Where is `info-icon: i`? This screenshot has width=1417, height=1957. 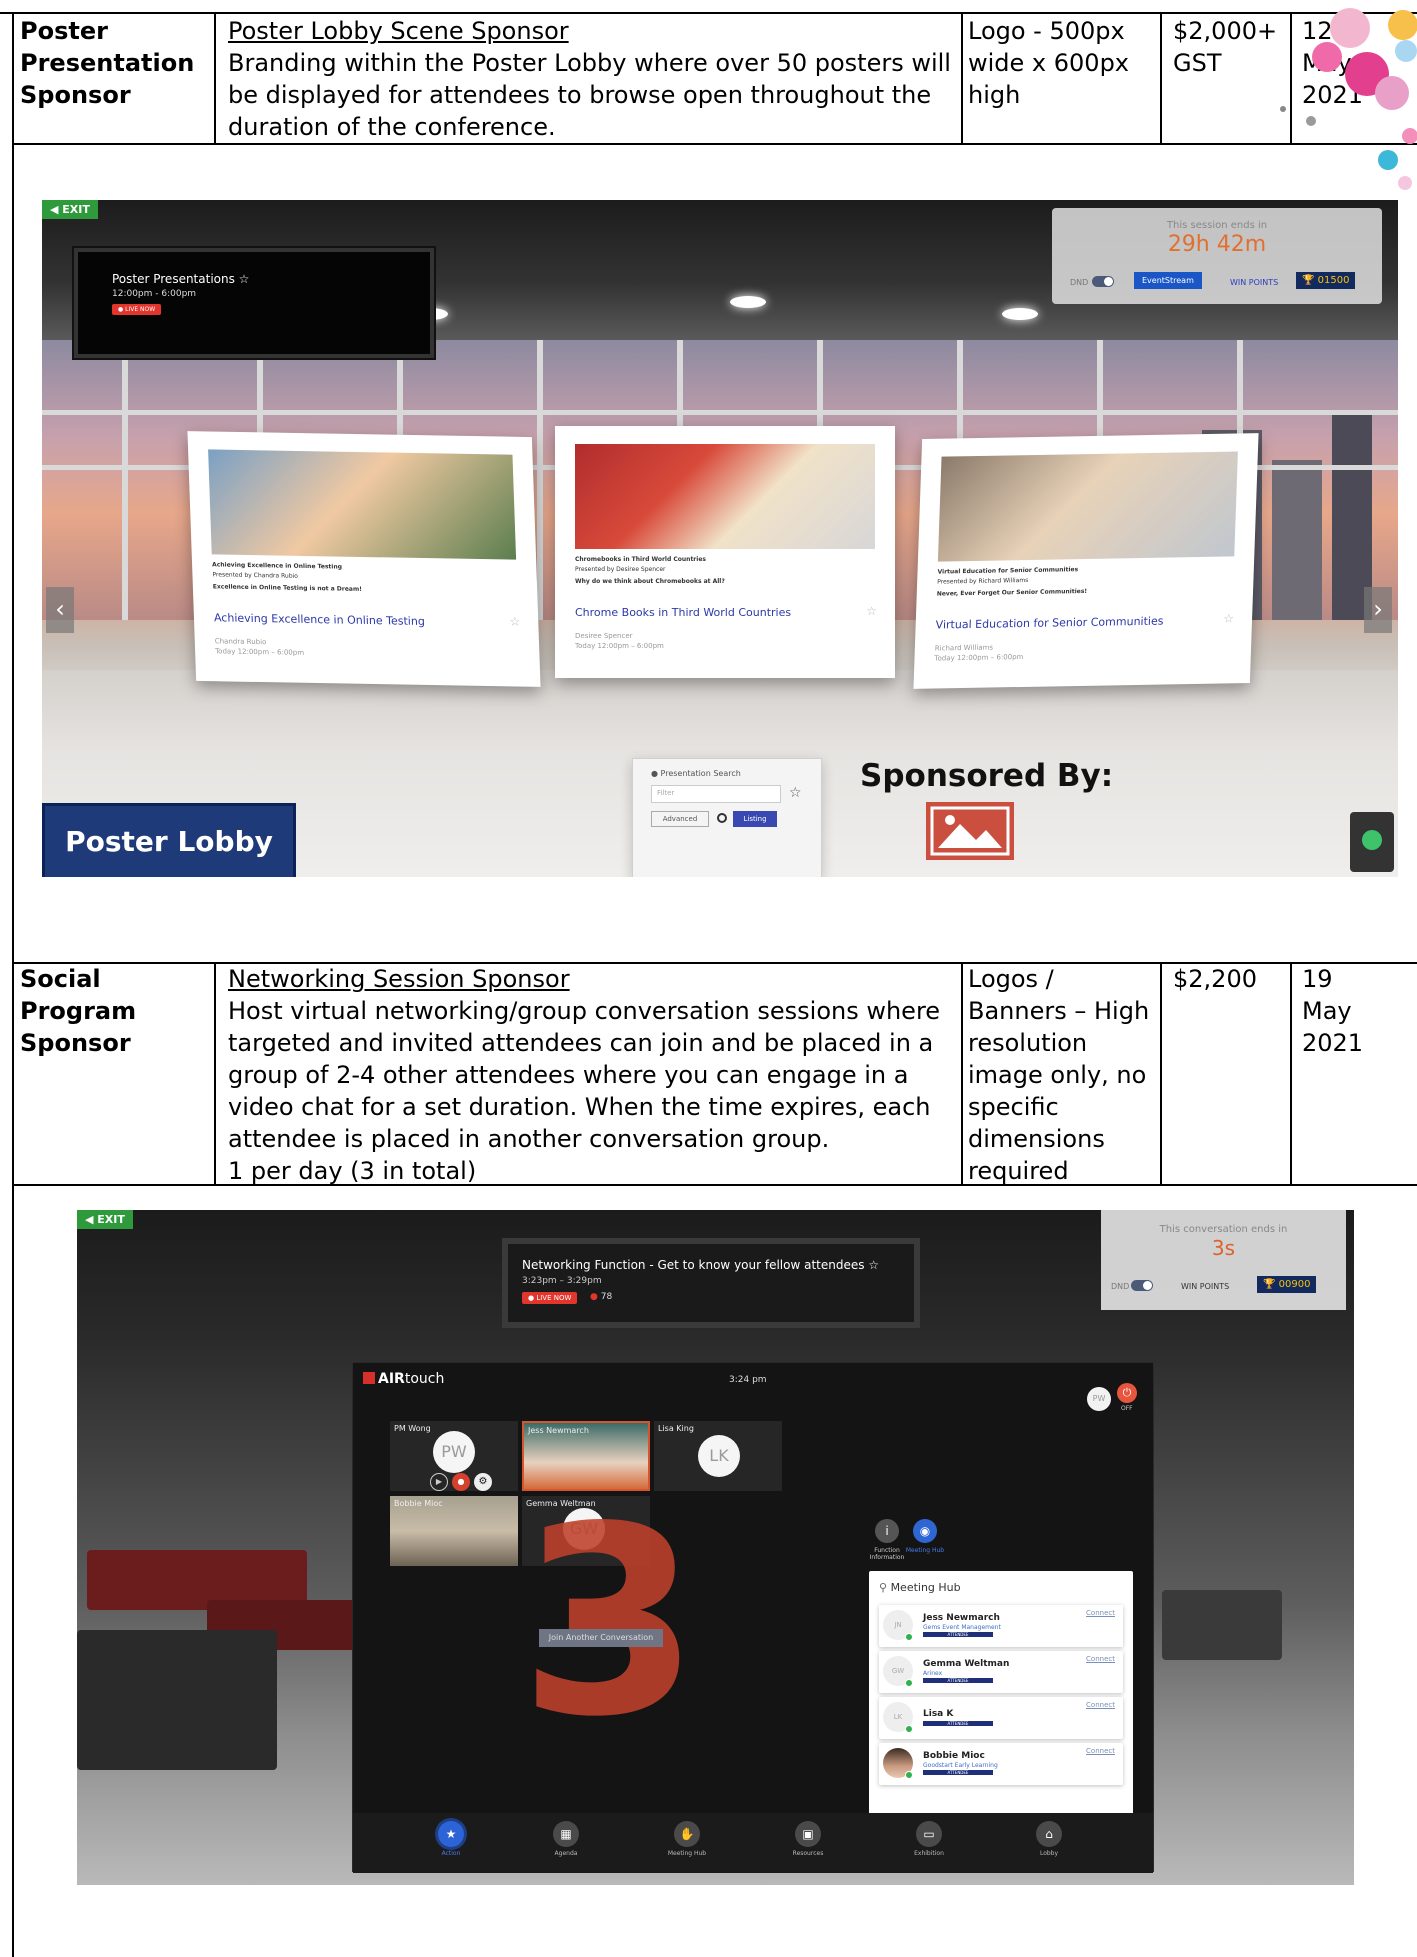 info-icon: i is located at coordinates (887, 1531).